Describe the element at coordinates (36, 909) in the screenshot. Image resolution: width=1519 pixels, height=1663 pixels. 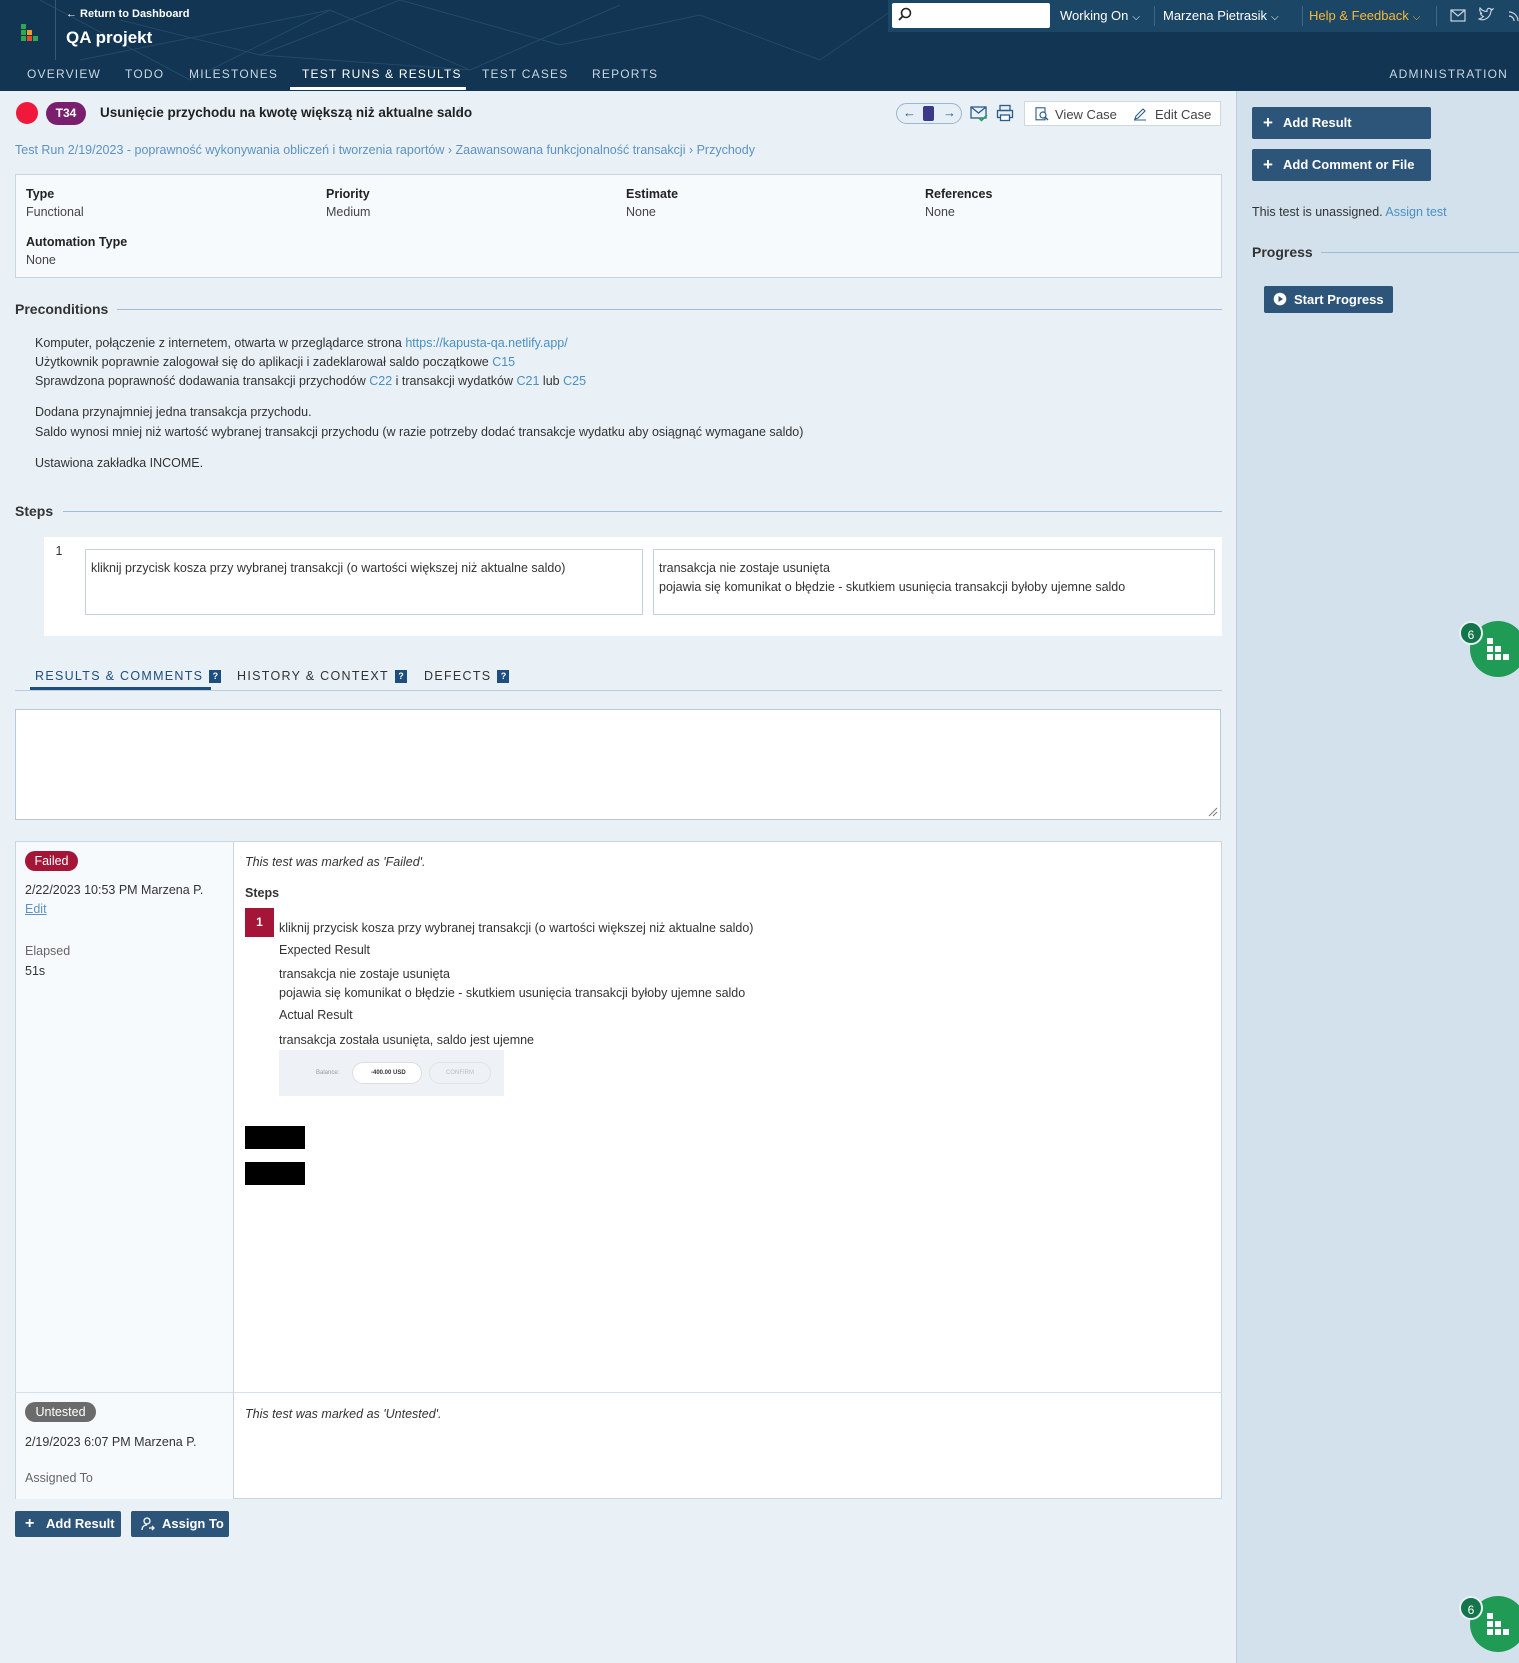
I see `edit-result-link: Edit` at that location.